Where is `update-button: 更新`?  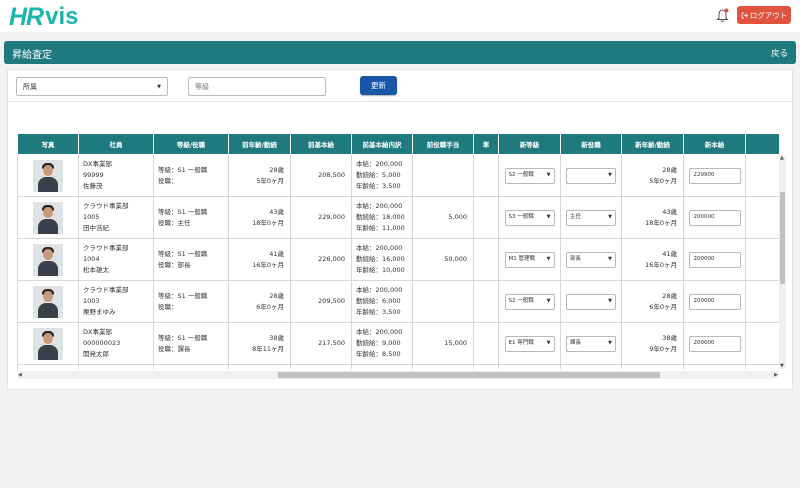 update-button: 更新 is located at coordinates (378, 85).